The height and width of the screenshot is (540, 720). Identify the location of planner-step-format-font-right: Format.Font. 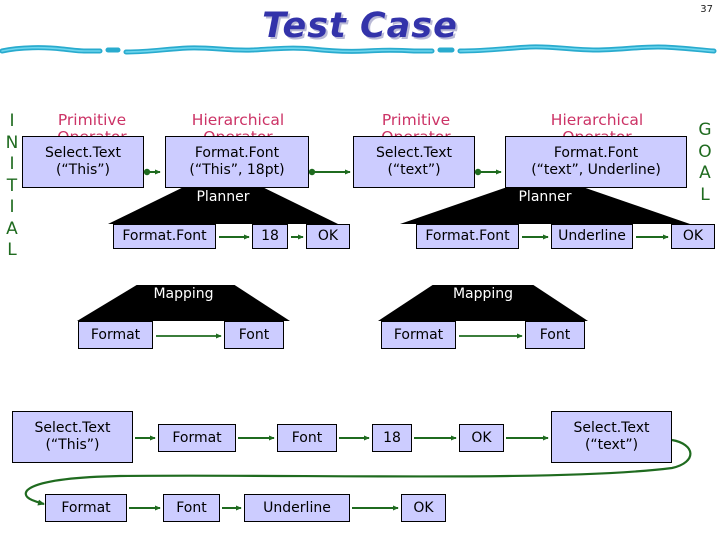
(467, 236).